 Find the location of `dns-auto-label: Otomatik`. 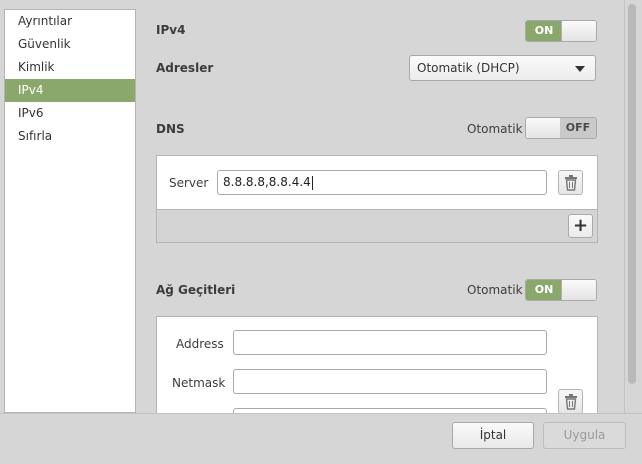

dns-auto-label: Otomatik is located at coordinates (495, 129).